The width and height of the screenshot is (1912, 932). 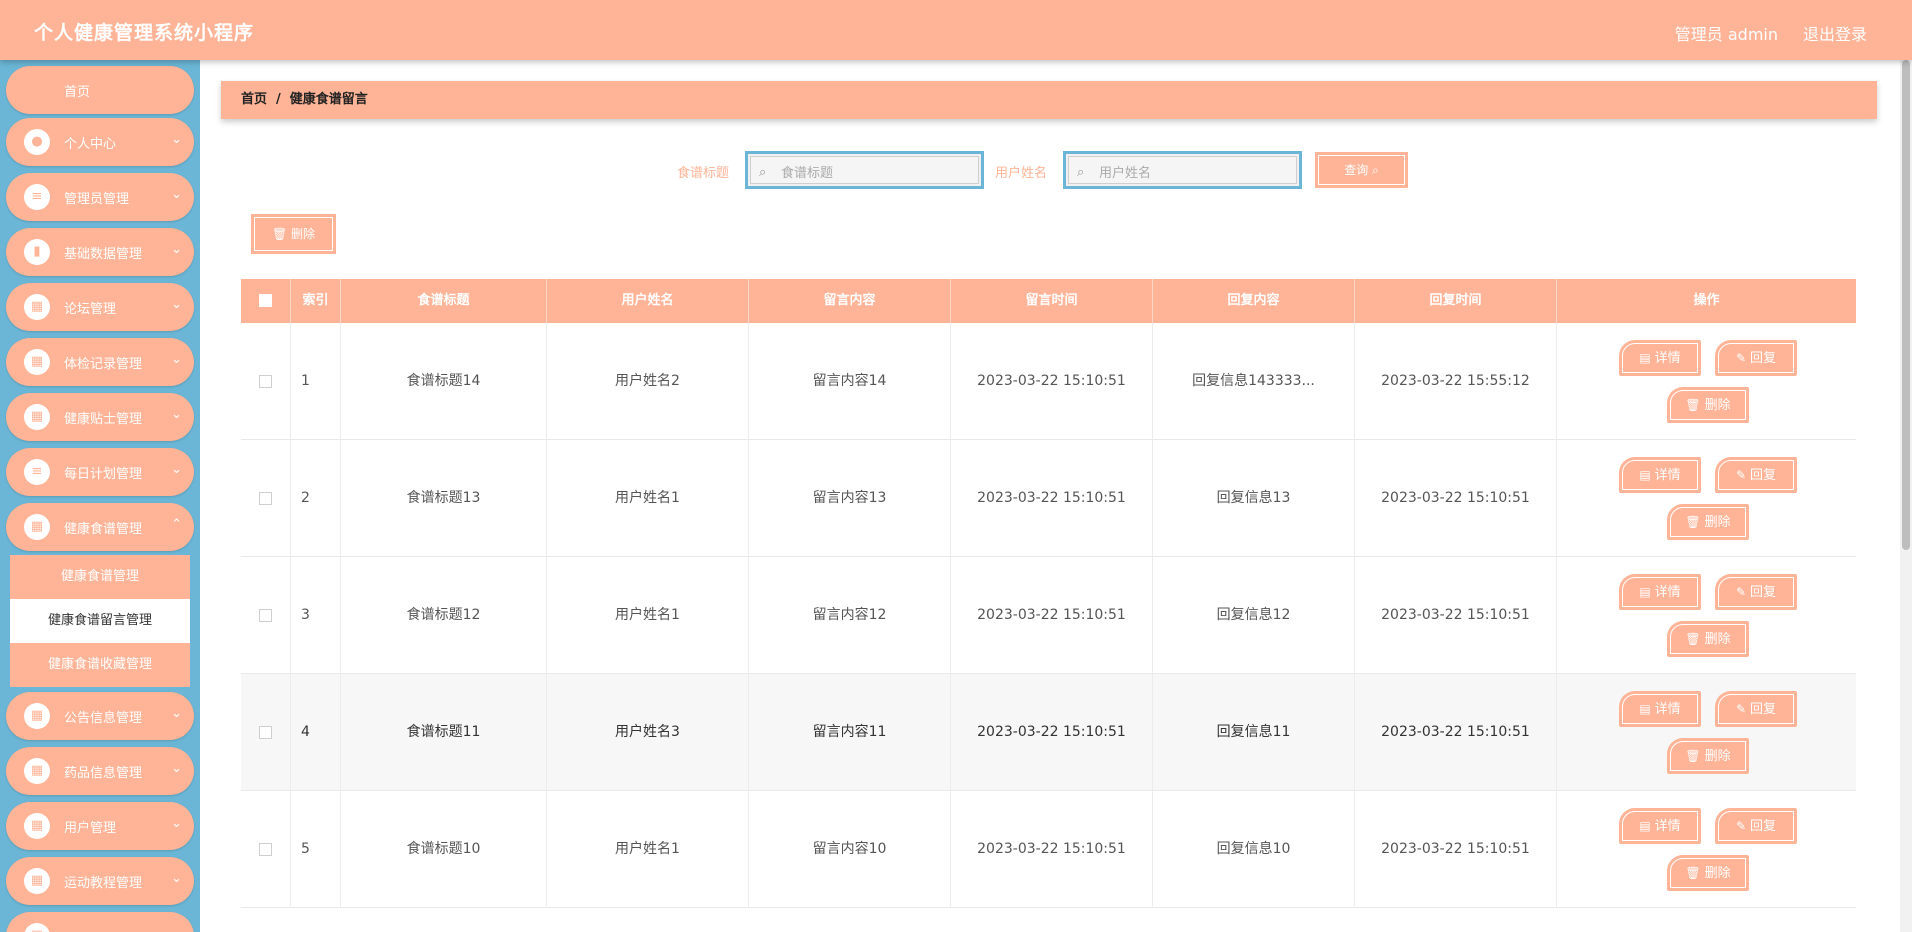 I want to click on column-header-index: 索引, so click(x=316, y=301).